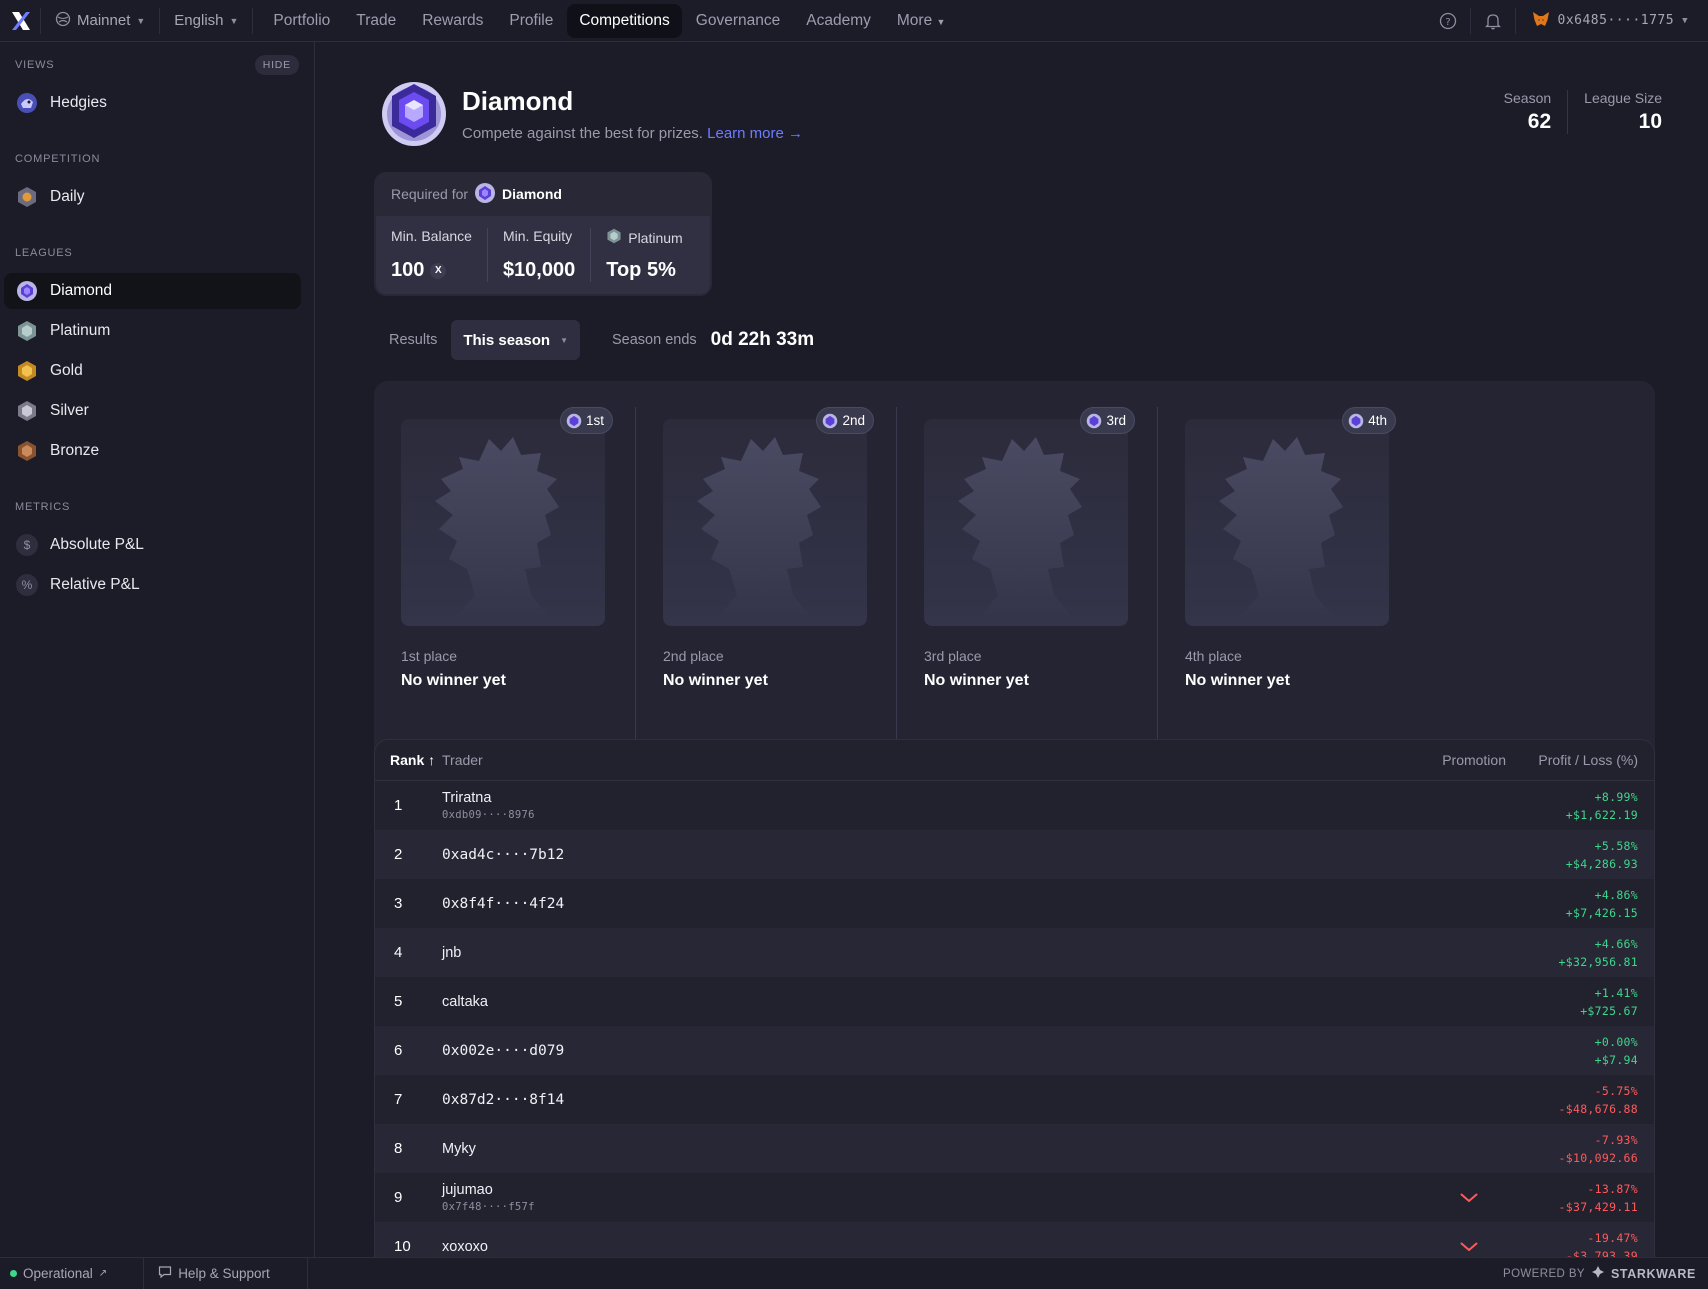 This screenshot has height=1289, width=1708. I want to click on metamask-fox-icon, so click(1541, 21).